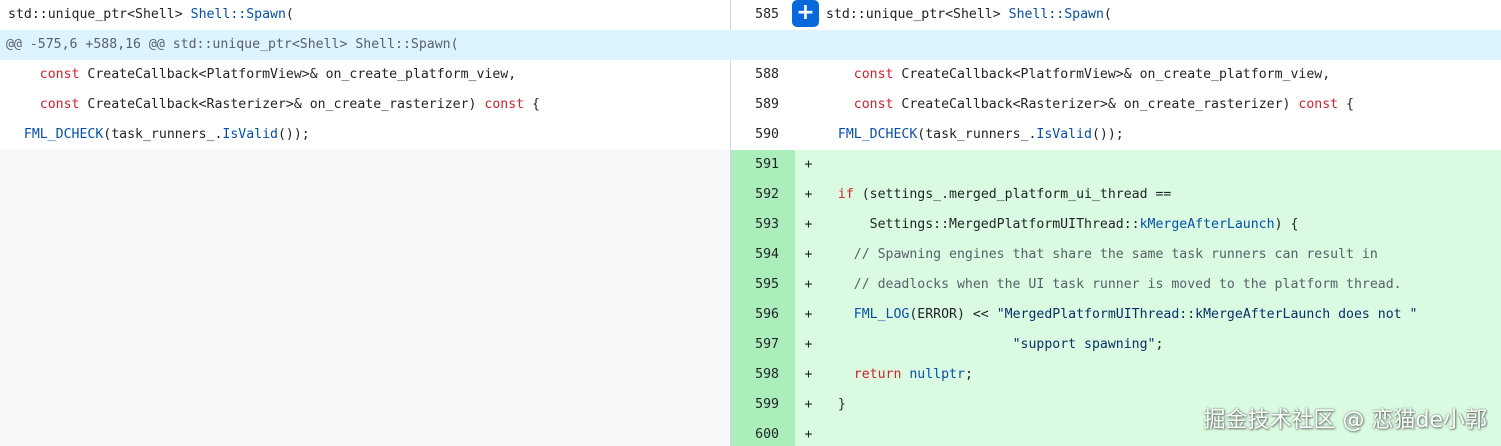 Image resolution: width=1501 pixels, height=446 pixels. I want to click on right-code-line: 598 + return nullptr;, so click(1116, 375).